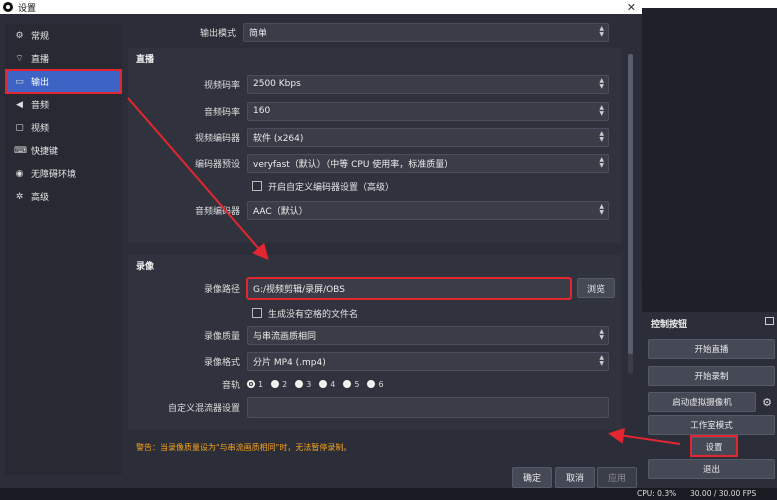  I want to click on output-mode-select: 简单 ▲ ▼, so click(426, 32).